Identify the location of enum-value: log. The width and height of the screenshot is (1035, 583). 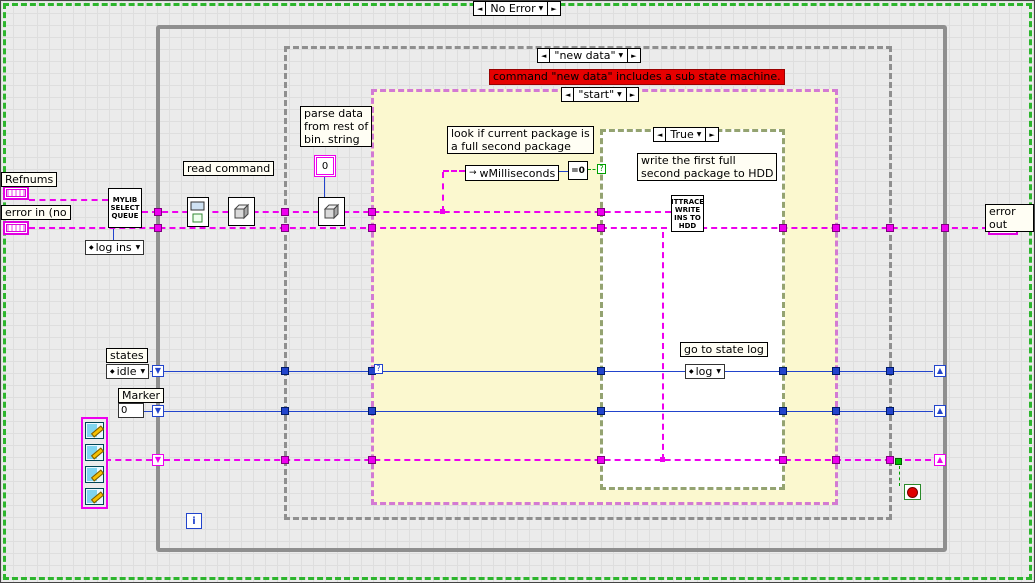
(704, 371).